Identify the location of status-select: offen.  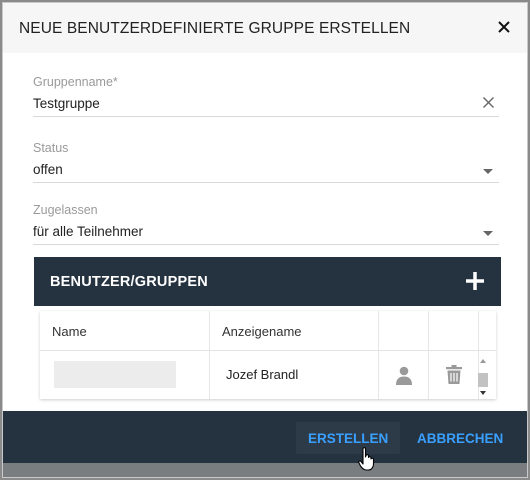
(266, 170).